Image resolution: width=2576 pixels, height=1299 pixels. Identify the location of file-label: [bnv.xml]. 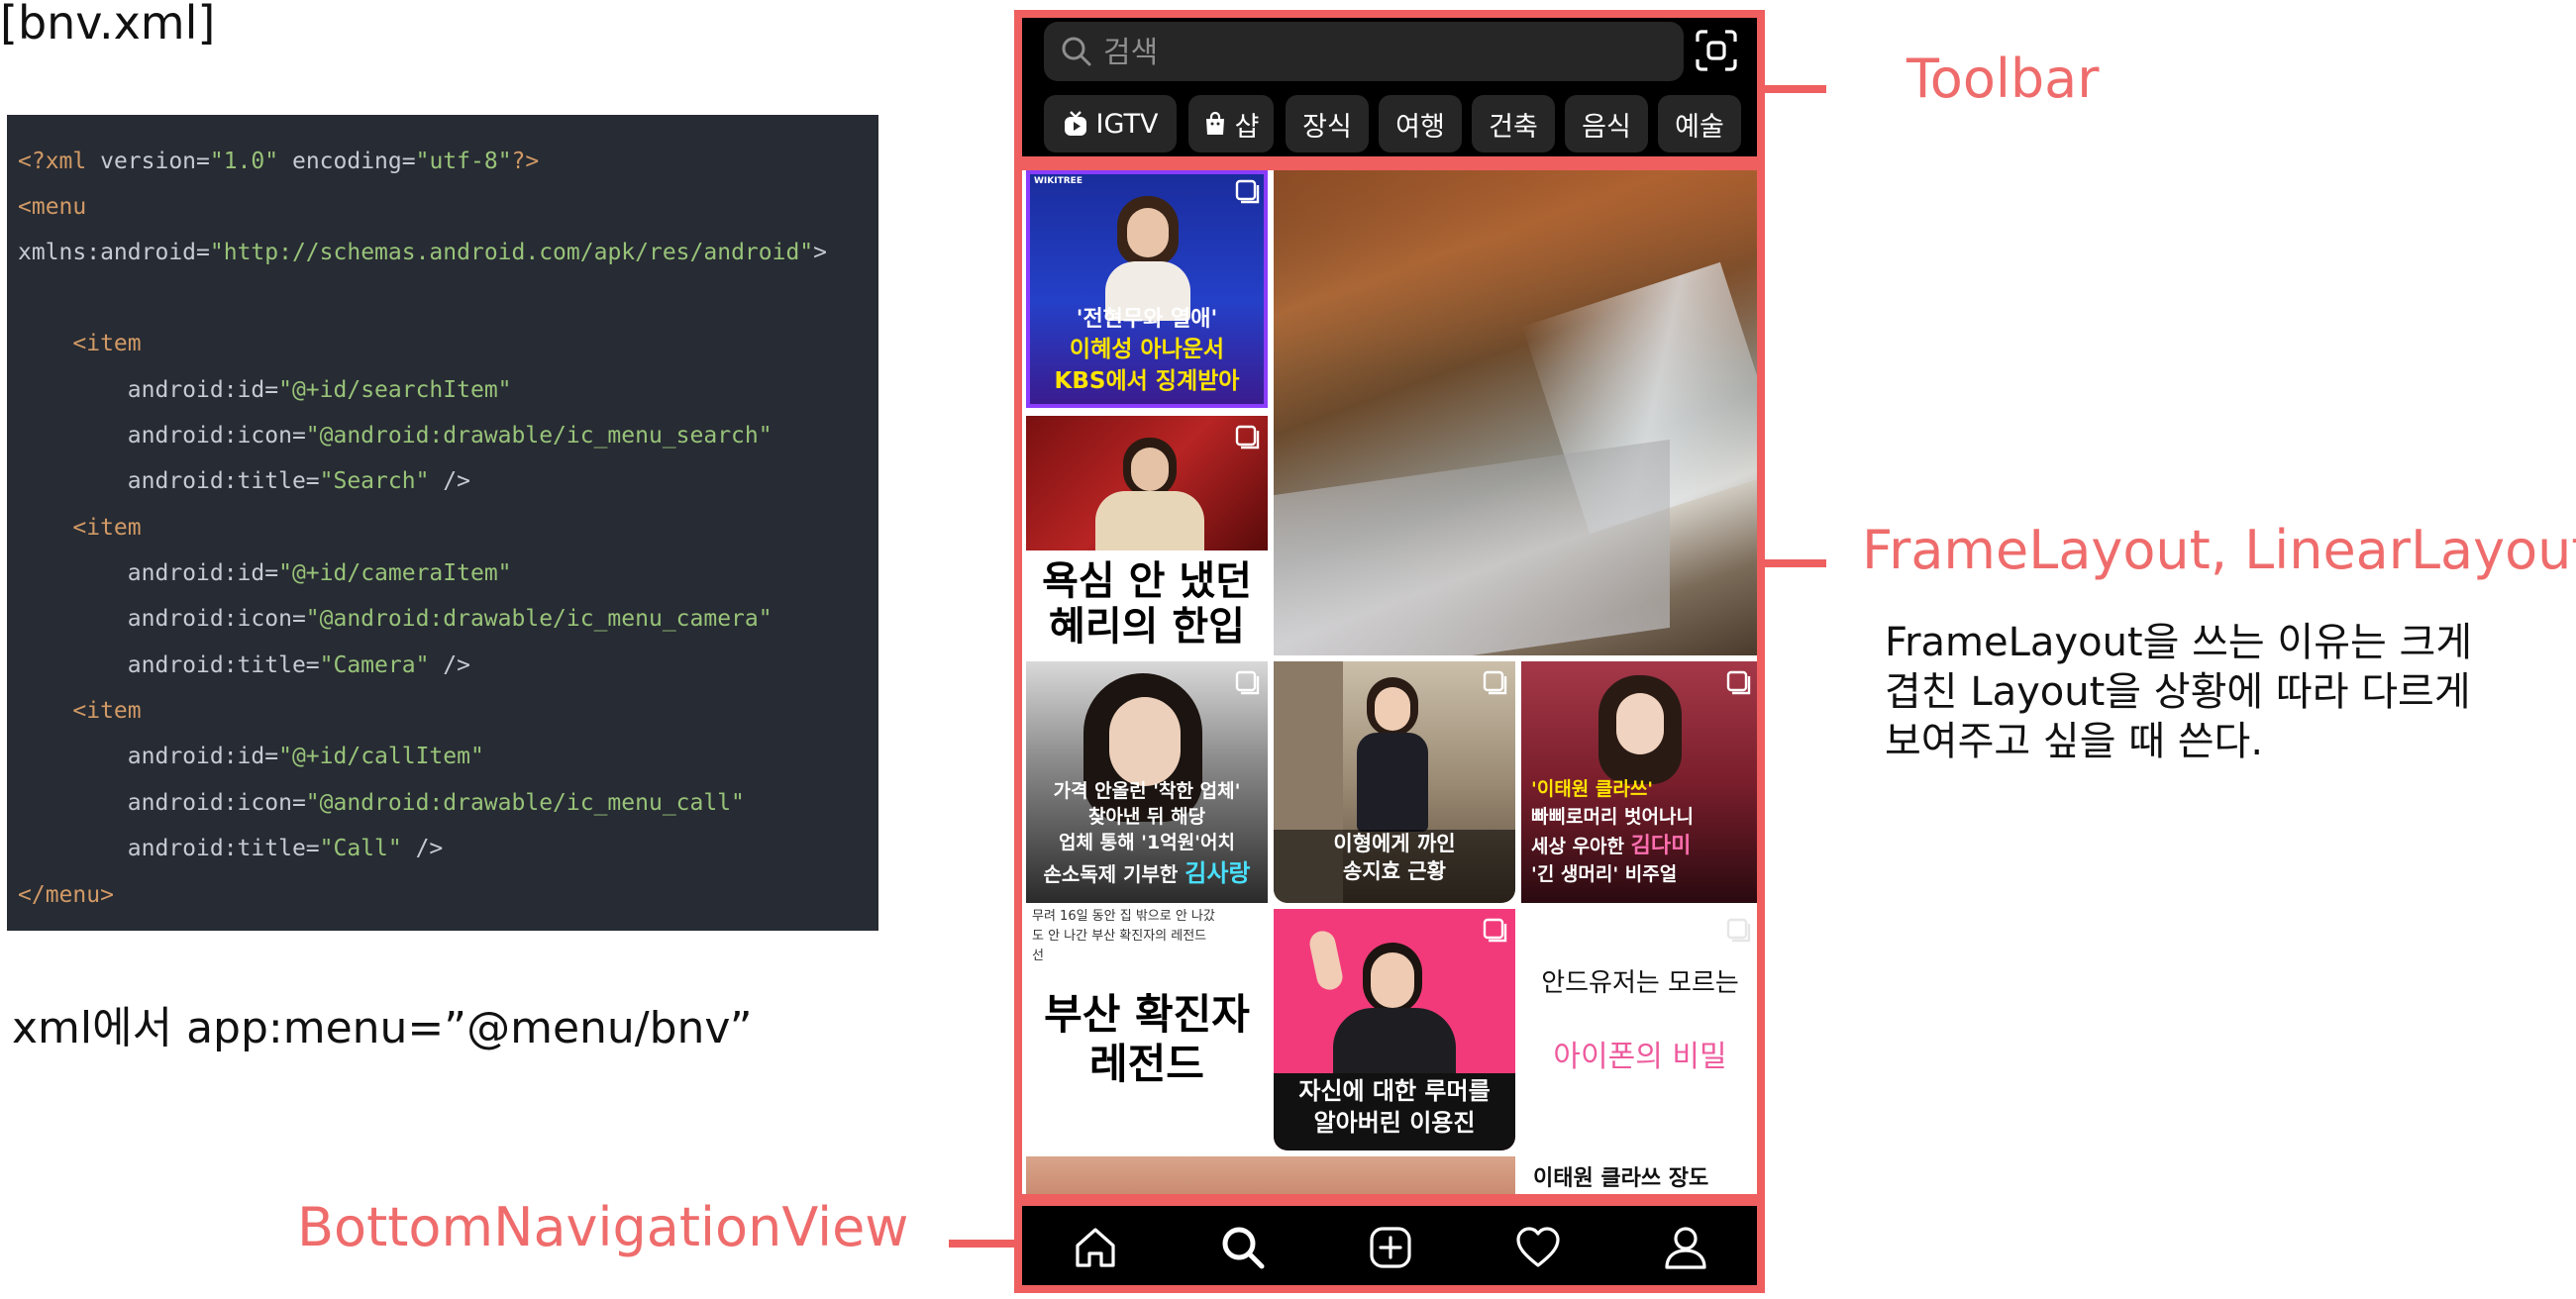
(108, 25).